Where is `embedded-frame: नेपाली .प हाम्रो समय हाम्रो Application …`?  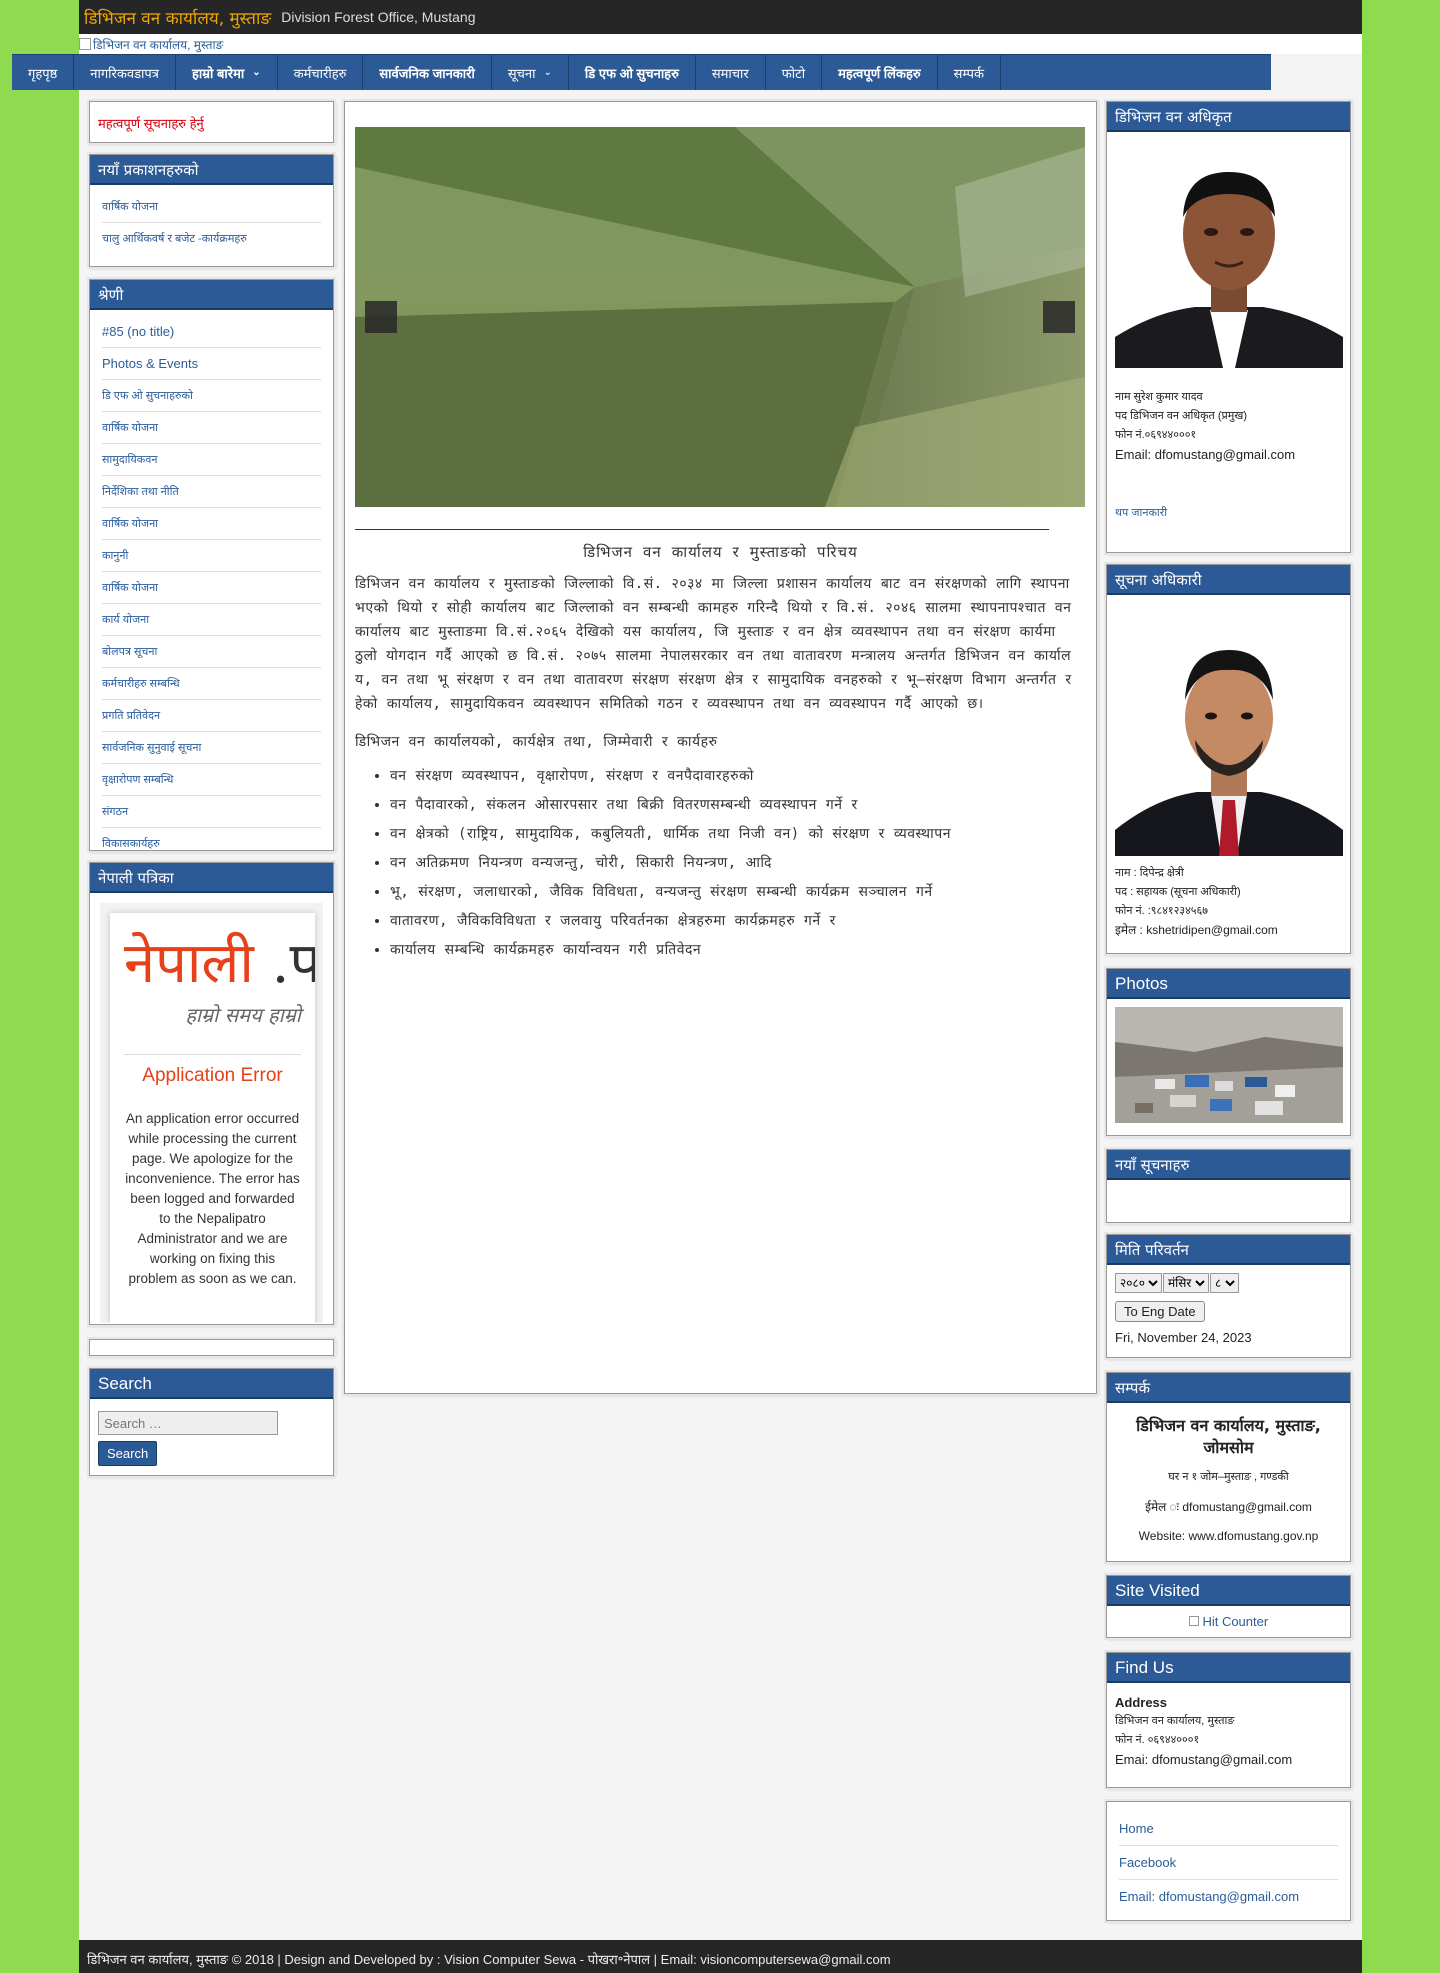
embedded-frame: नेपाली .प हाम्रो समय हाम्रो Application … is located at coordinates (211, 1113).